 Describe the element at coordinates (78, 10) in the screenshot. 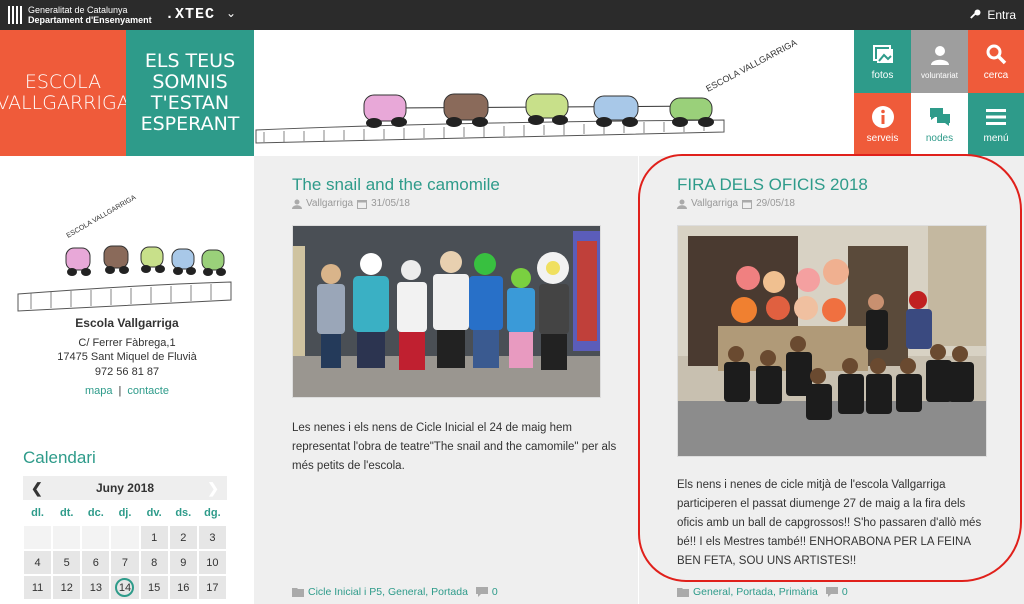

I see `gencat-line1: Generalitat de Catalunya` at that location.